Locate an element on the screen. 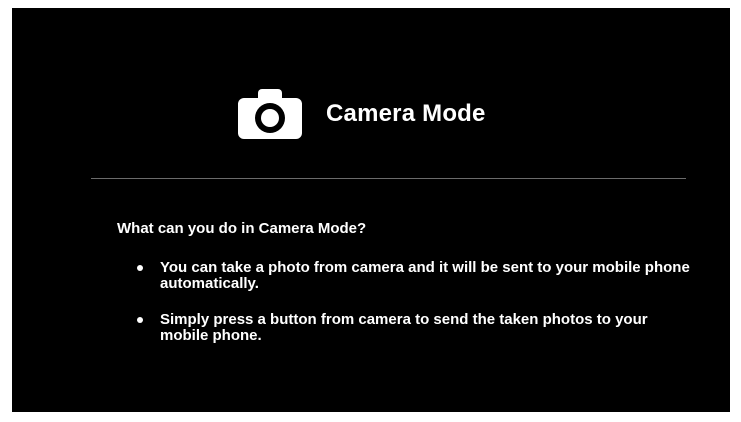  divider is located at coordinates (388, 178).